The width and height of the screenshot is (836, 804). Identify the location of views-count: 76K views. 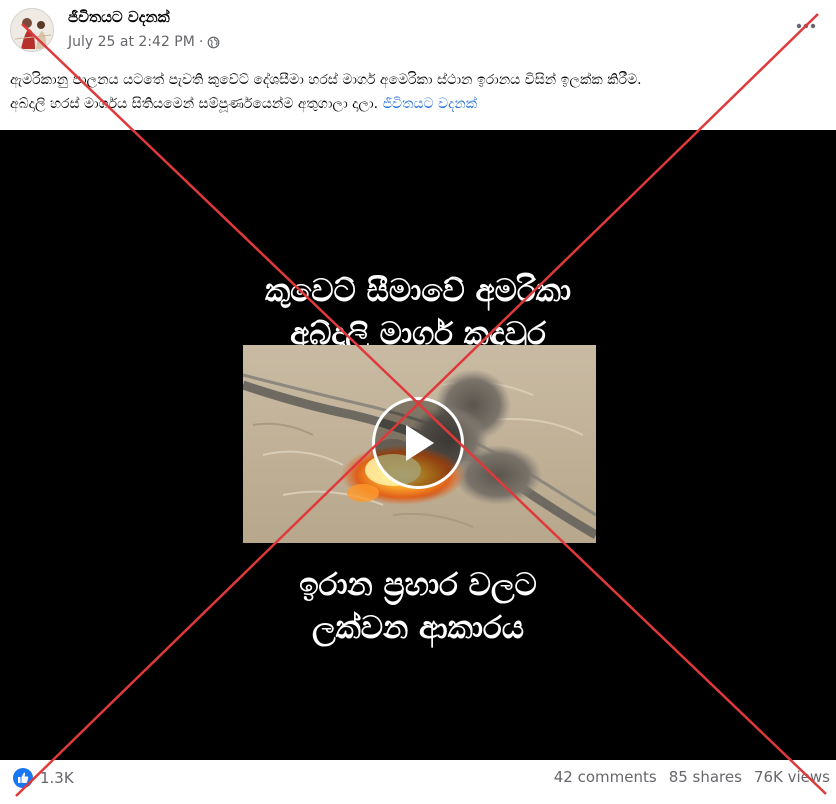
(791, 777).